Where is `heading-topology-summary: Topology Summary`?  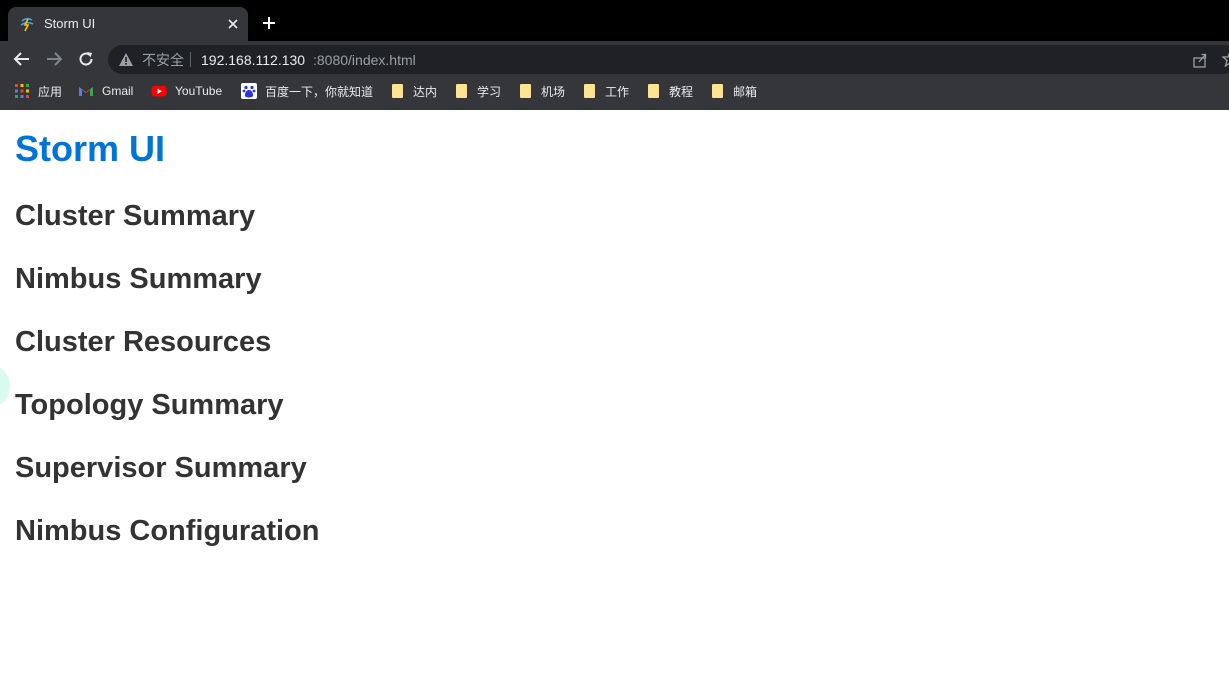
heading-topology-summary: Topology Summary is located at coordinates (149, 405).